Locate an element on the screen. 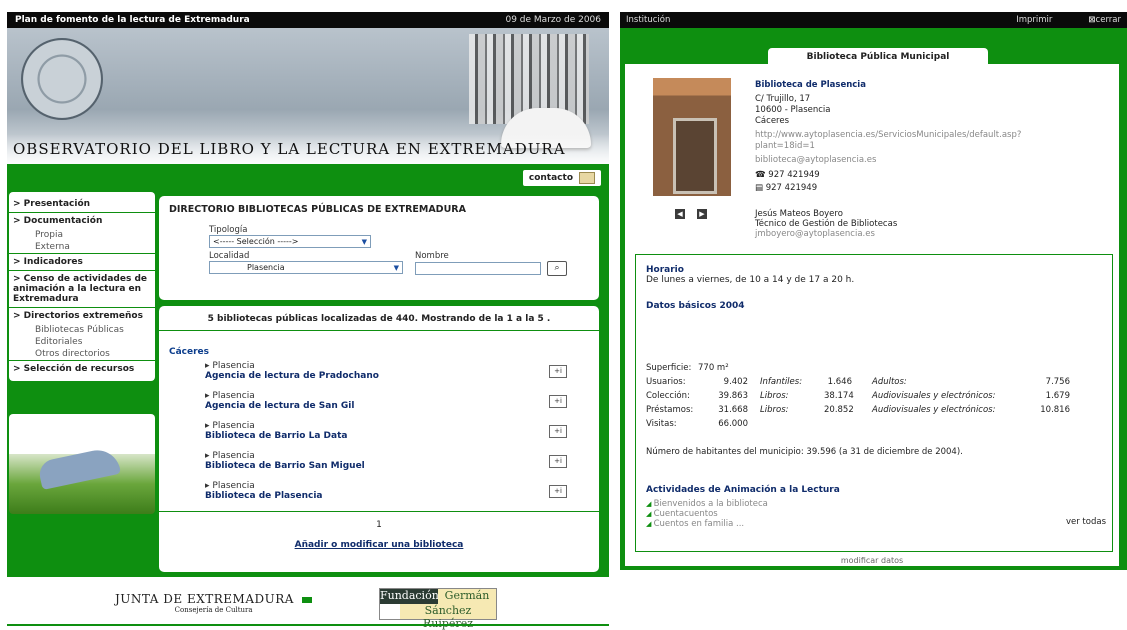  library-name: Biblioteca de Plasencia is located at coordinates (810, 85).